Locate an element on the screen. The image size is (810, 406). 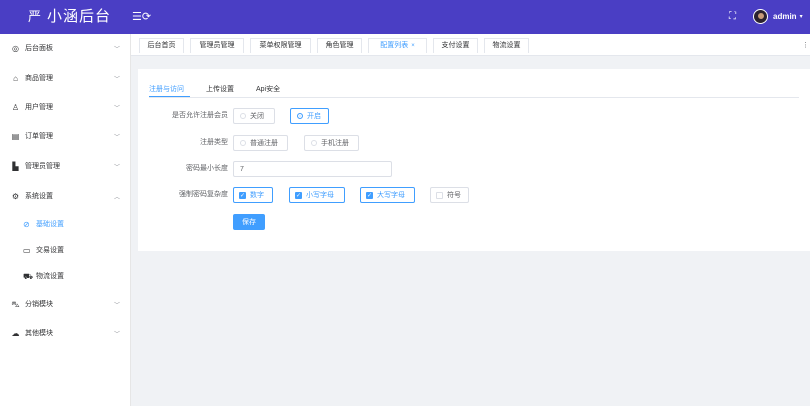
shop-icon: ⌂ is located at coordinates (15, 78).